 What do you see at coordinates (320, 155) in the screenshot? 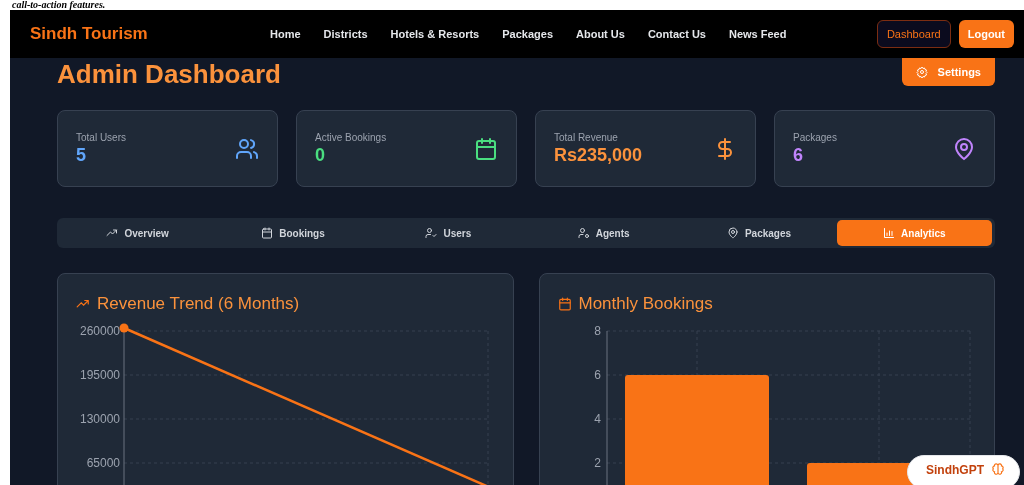
I see `stat-value: 0` at bounding box center [320, 155].